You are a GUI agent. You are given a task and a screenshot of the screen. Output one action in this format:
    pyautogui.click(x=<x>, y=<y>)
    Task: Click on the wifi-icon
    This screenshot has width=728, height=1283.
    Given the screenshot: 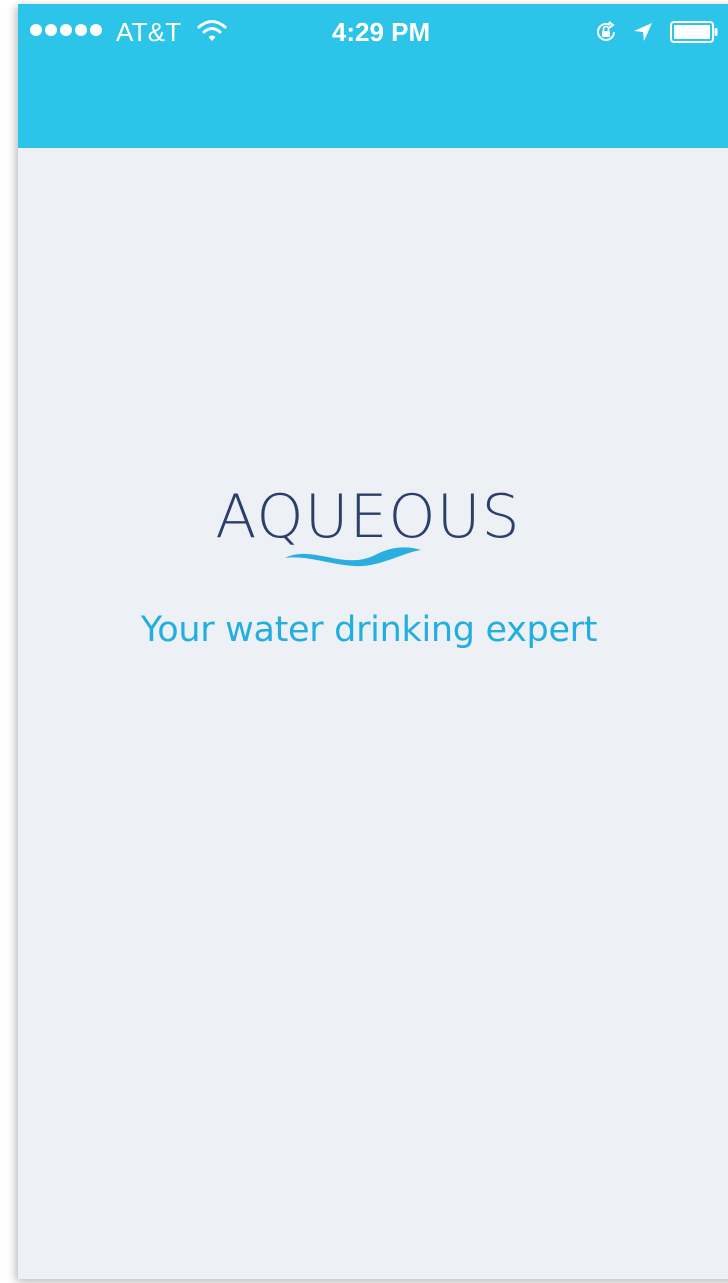 What is the action you would take?
    pyautogui.click(x=212, y=30)
    